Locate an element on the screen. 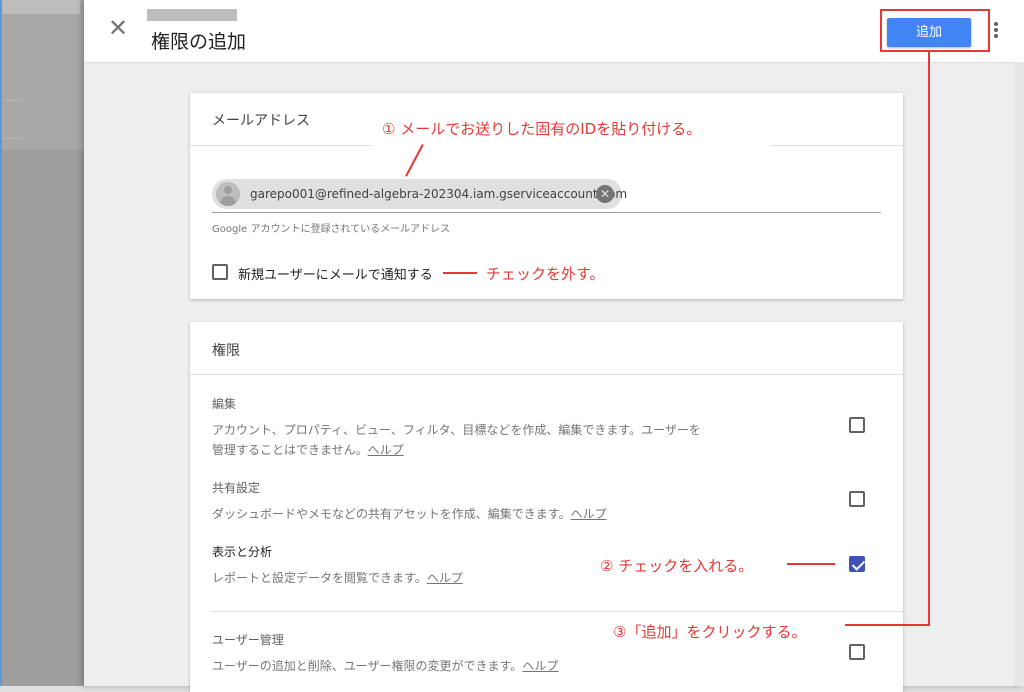  email-hint: Google アカウントに登録されているメールアドレス is located at coordinates (331, 229).